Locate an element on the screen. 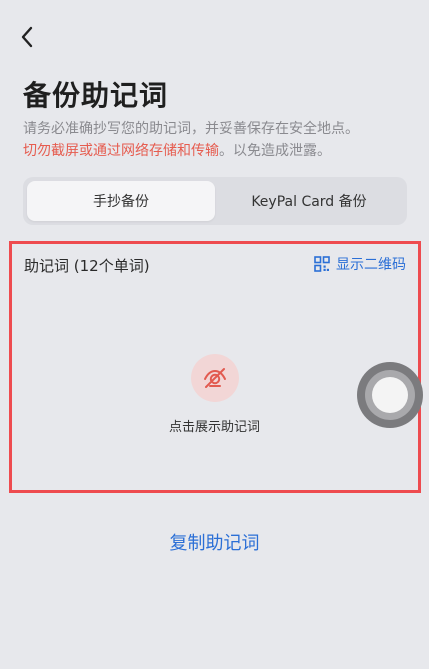  mnemonic-label: 助记词 (12个单词) is located at coordinates (87, 266).